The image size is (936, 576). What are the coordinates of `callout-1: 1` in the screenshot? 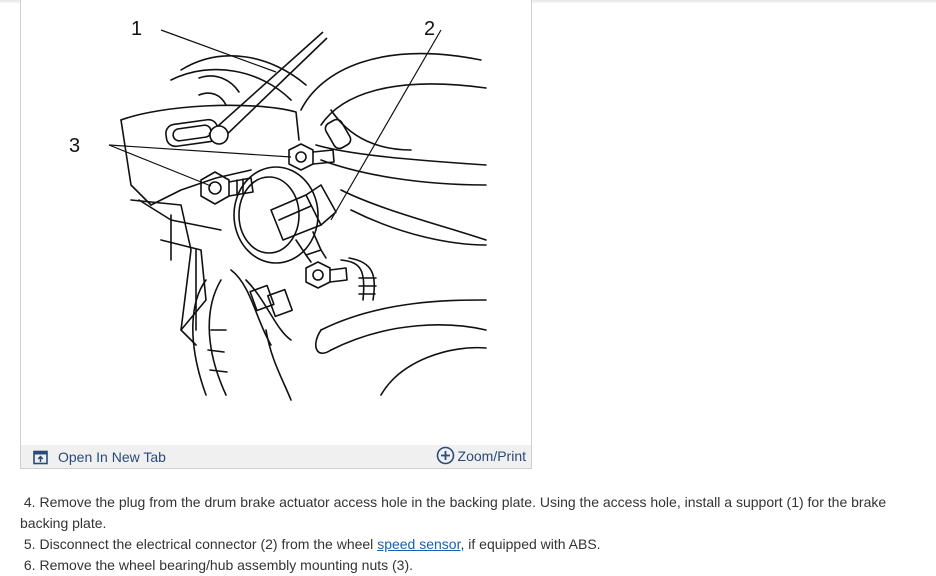 It's located at (136, 29).